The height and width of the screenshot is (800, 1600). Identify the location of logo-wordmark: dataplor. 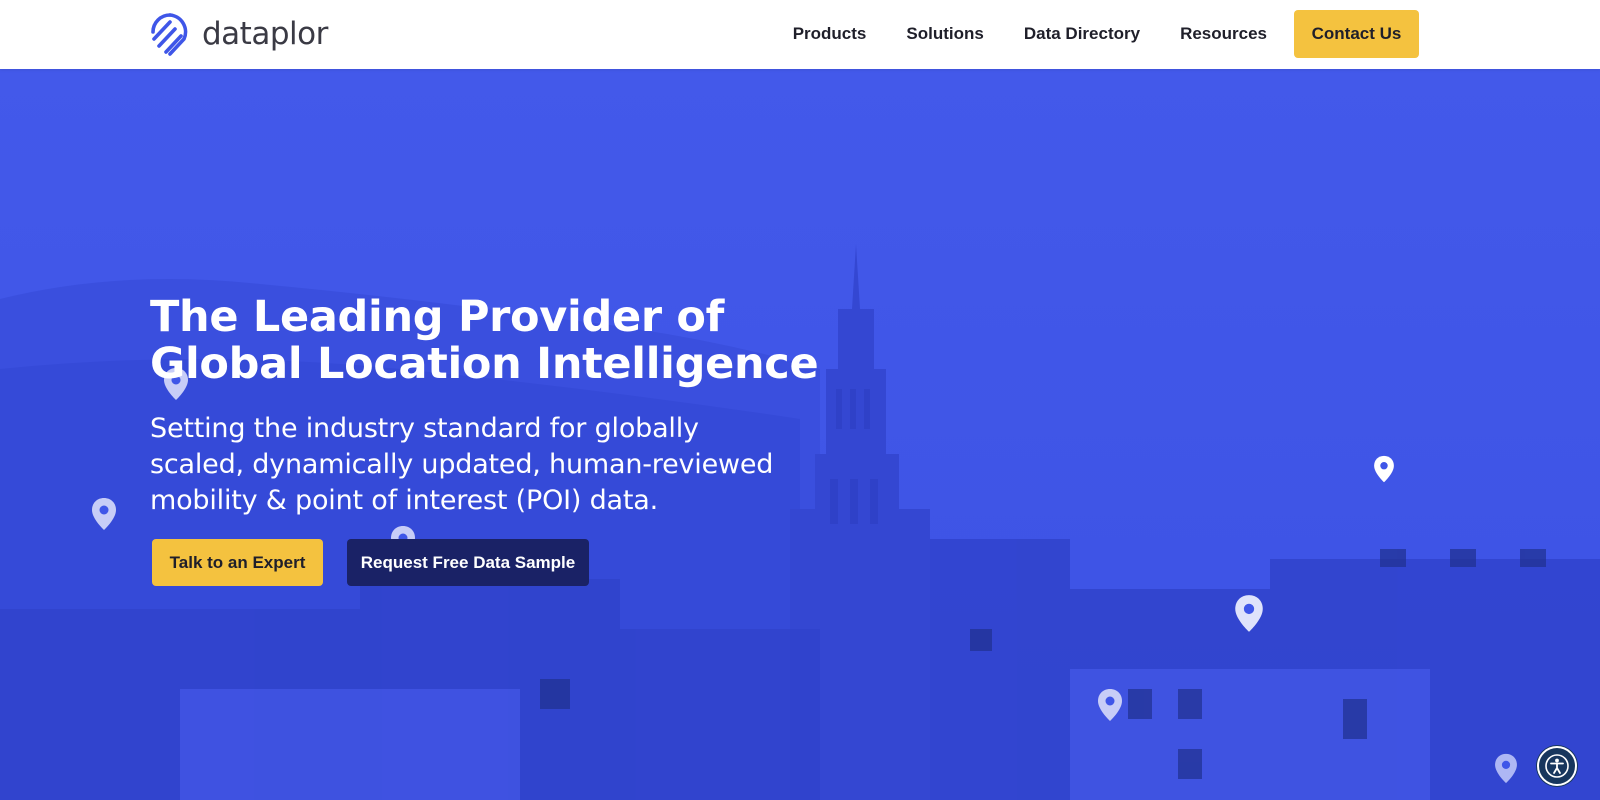
(265, 34).